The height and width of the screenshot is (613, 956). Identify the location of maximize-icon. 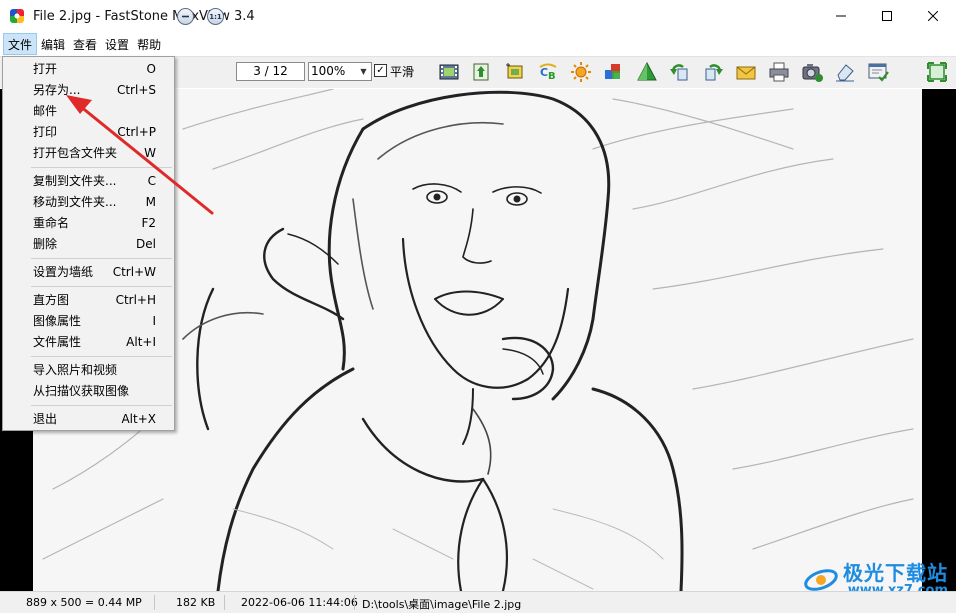
(887, 16).